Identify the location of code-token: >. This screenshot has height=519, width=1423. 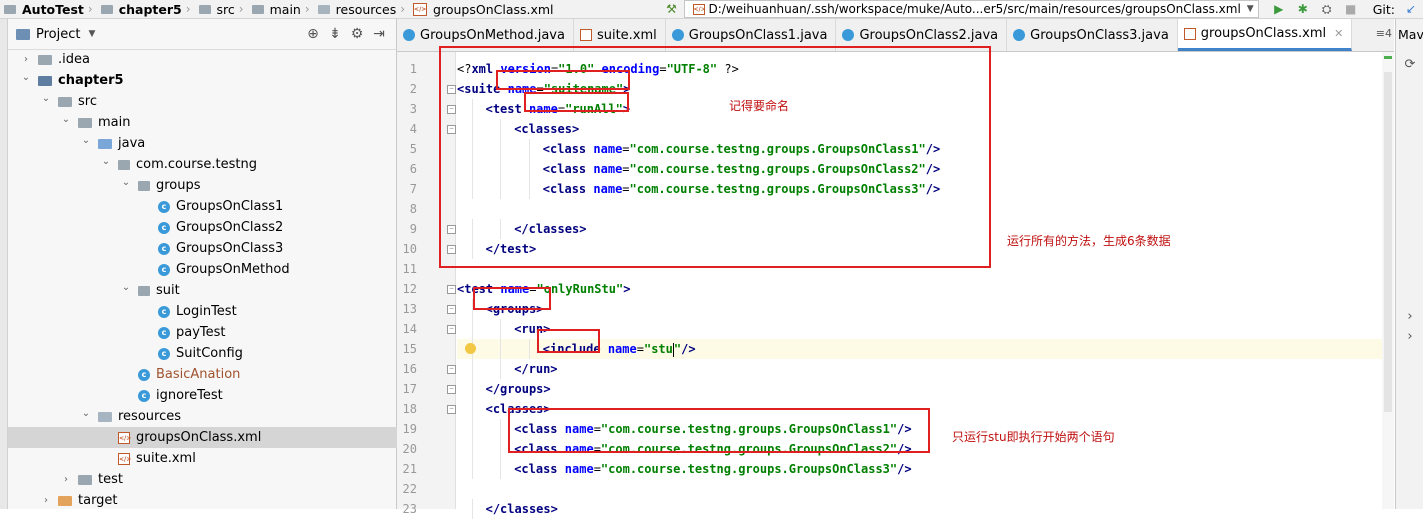
(627, 289).